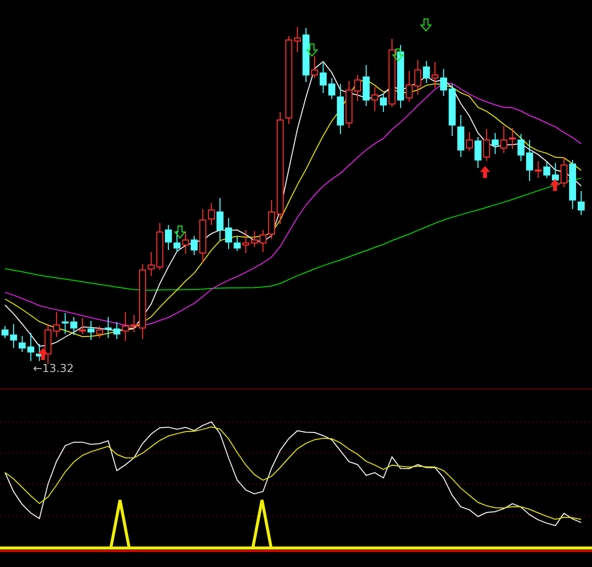 The width and height of the screenshot is (592, 567). Describe the element at coordinates (53, 368) in the screenshot. I see `price-label: ←13.32` at that location.